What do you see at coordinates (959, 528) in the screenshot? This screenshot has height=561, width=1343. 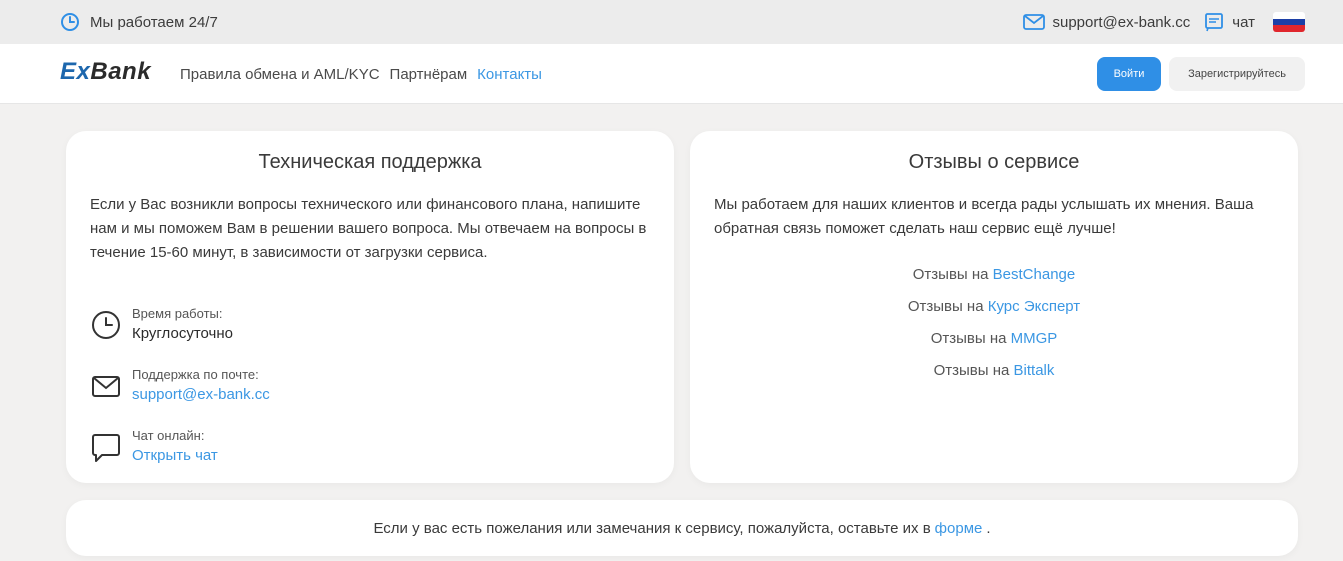 I see `feedback-form-link: форме` at bounding box center [959, 528].